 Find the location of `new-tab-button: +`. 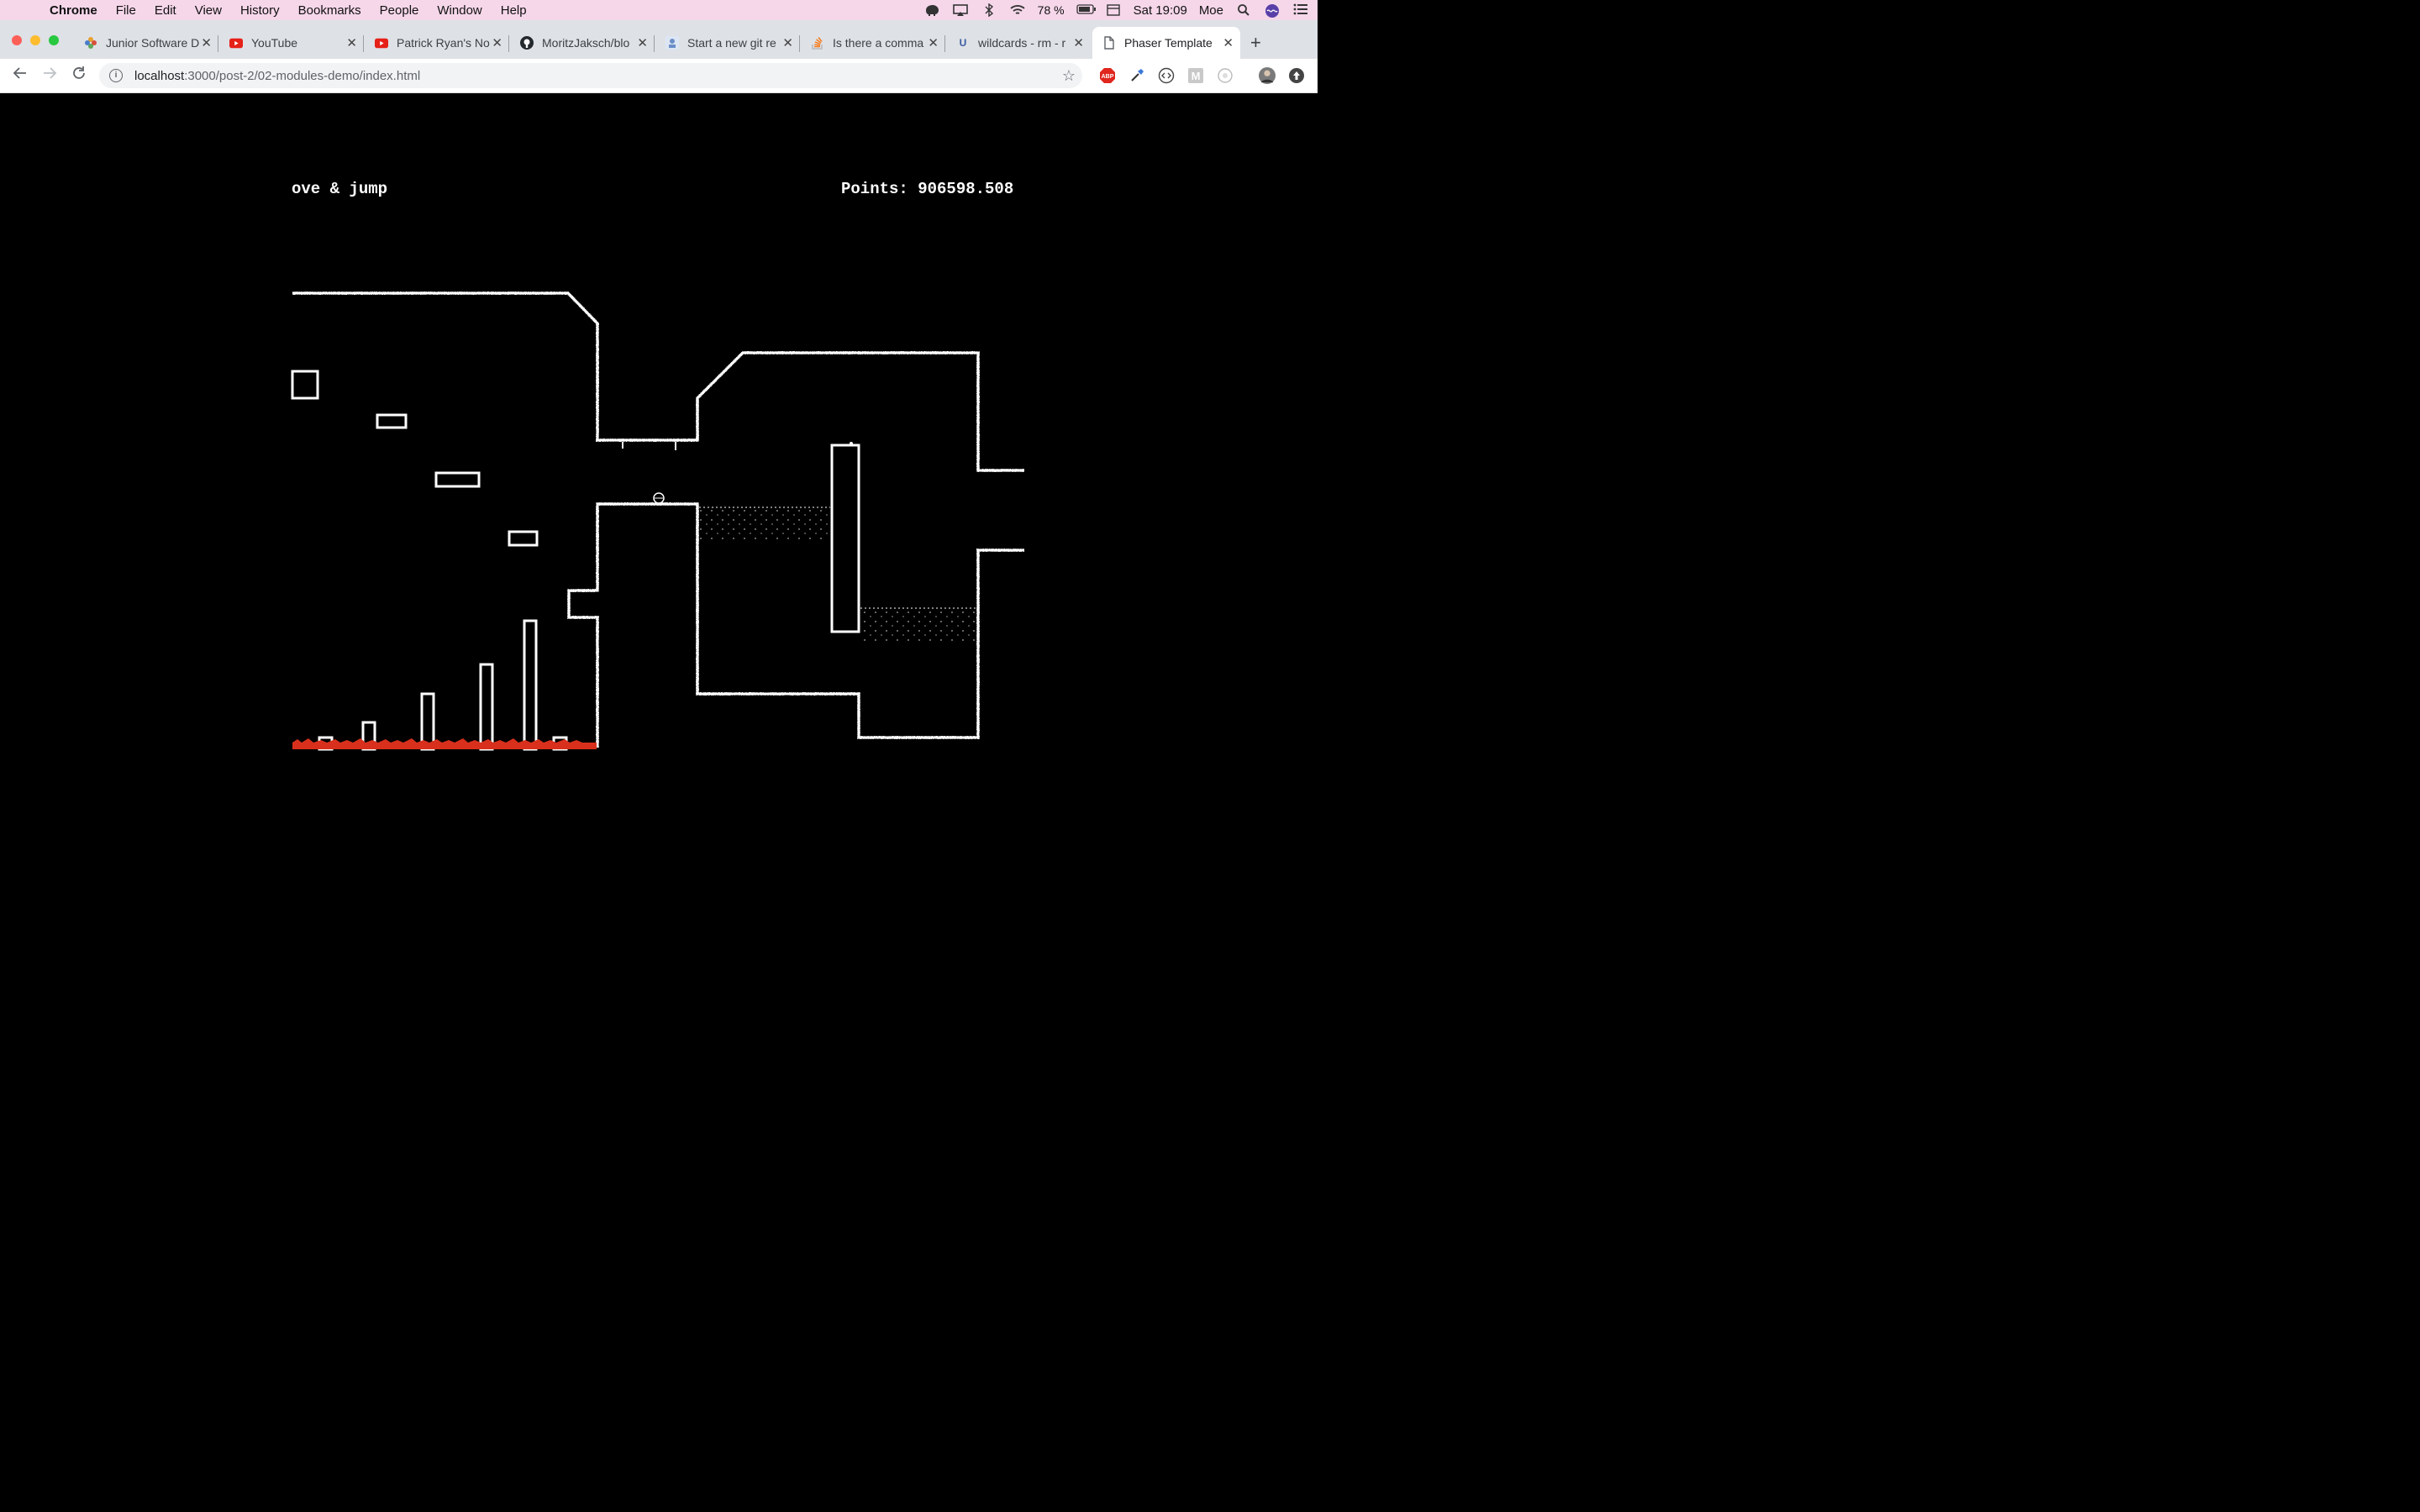

new-tab-button: + is located at coordinates (1255, 43).